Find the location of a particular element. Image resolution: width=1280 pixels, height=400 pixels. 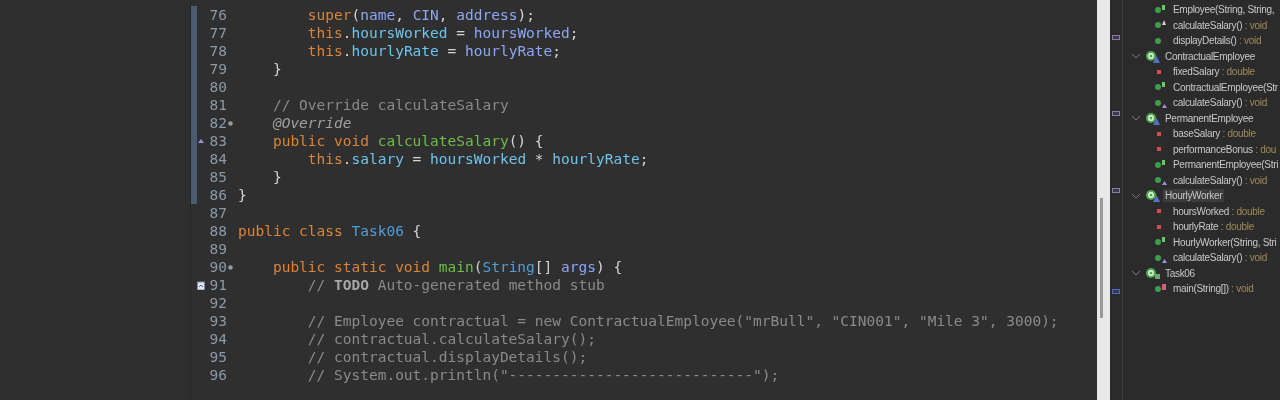

code-line: super(name, CIN, address); is located at coordinates (420, 15).